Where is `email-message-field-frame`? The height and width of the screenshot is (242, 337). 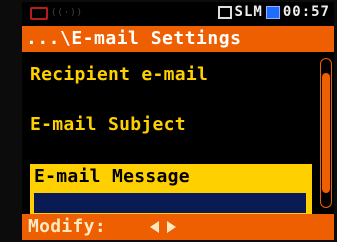 email-message-field-frame is located at coordinates (171, 203).